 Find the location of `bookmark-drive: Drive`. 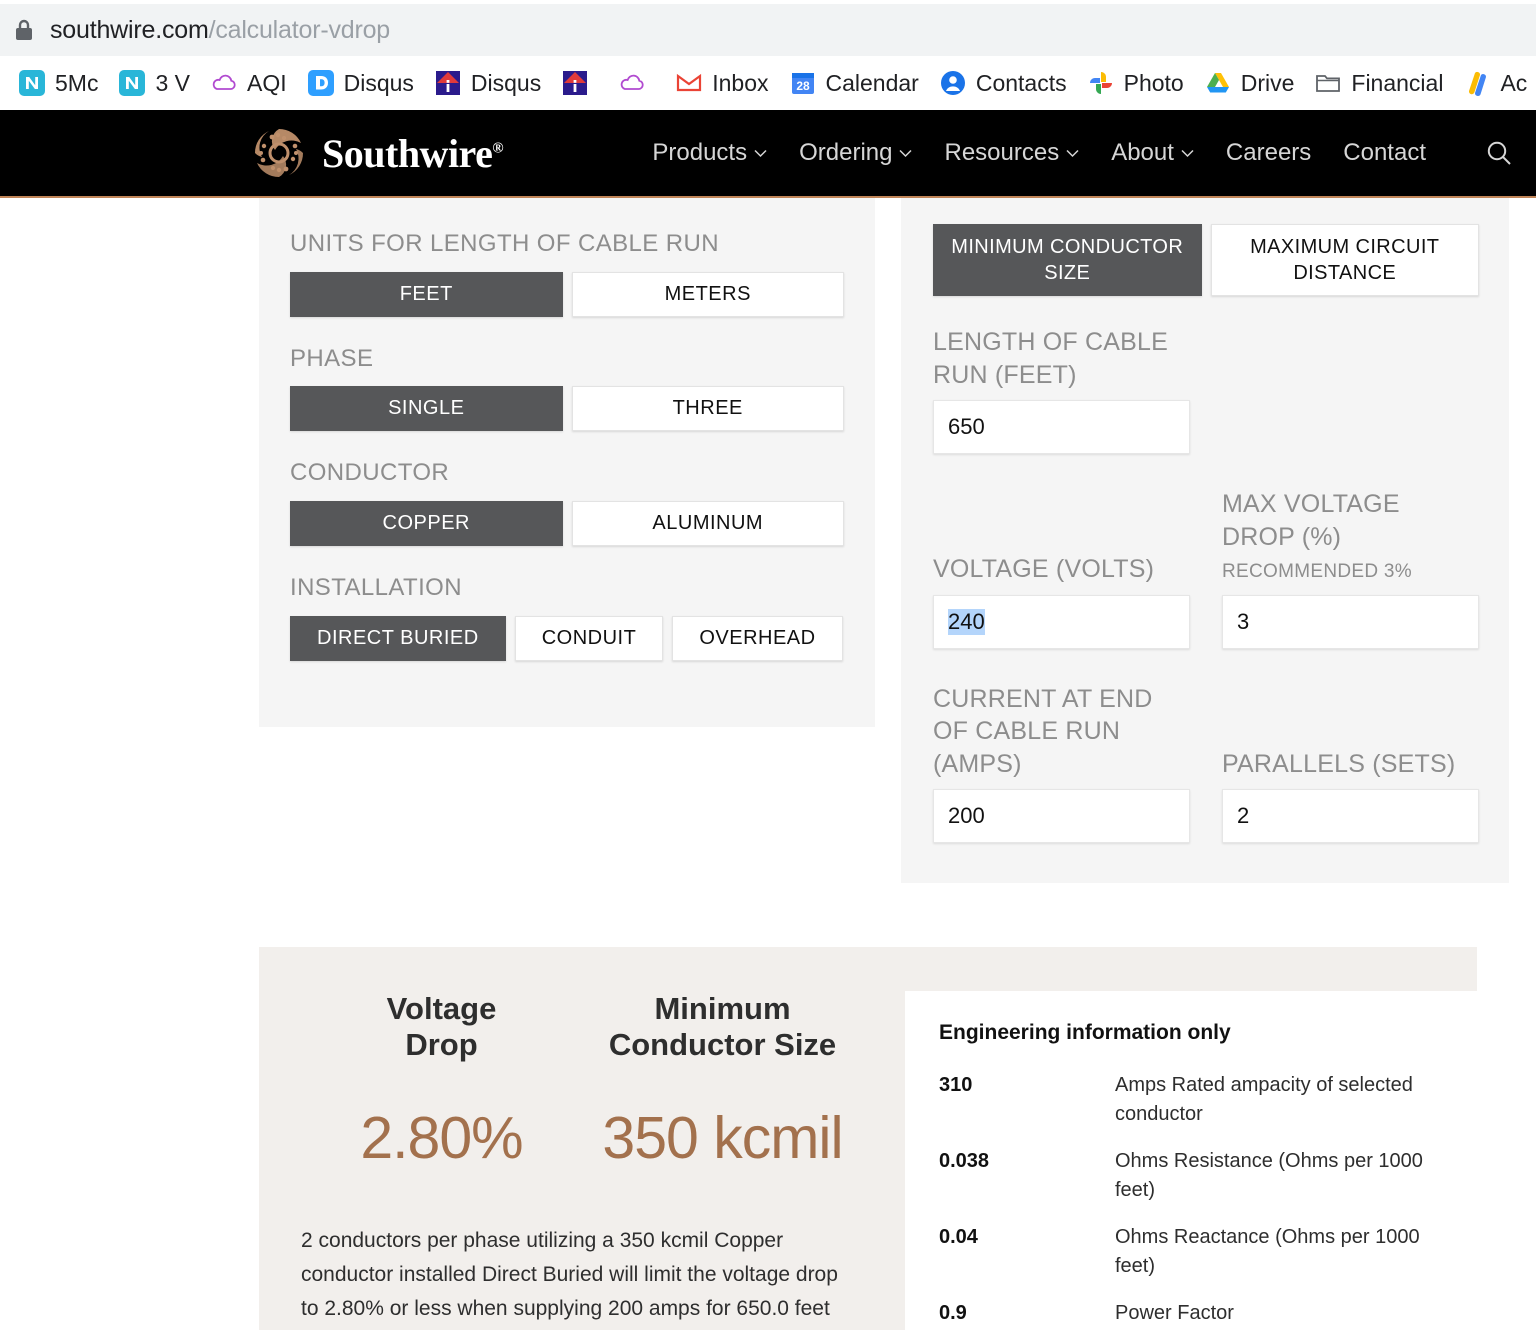

bookmark-drive: Drive is located at coordinates (1249, 83).